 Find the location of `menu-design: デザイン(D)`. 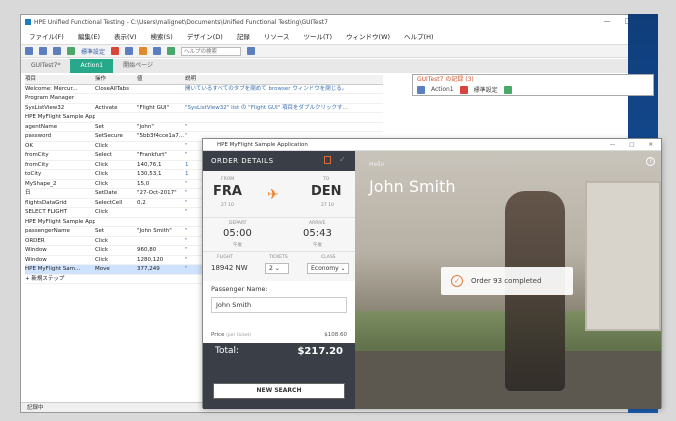

menu-design: デザイン(D) is located at coordinates (205, 36).